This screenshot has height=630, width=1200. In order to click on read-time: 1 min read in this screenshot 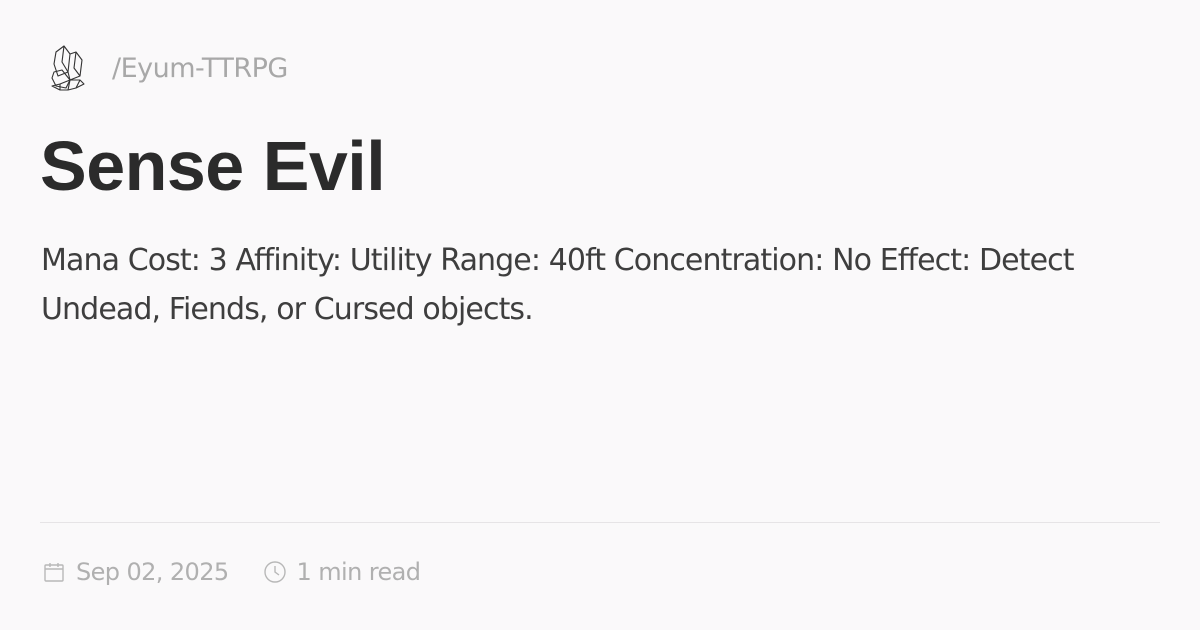, I will do `click(342, 572)`.